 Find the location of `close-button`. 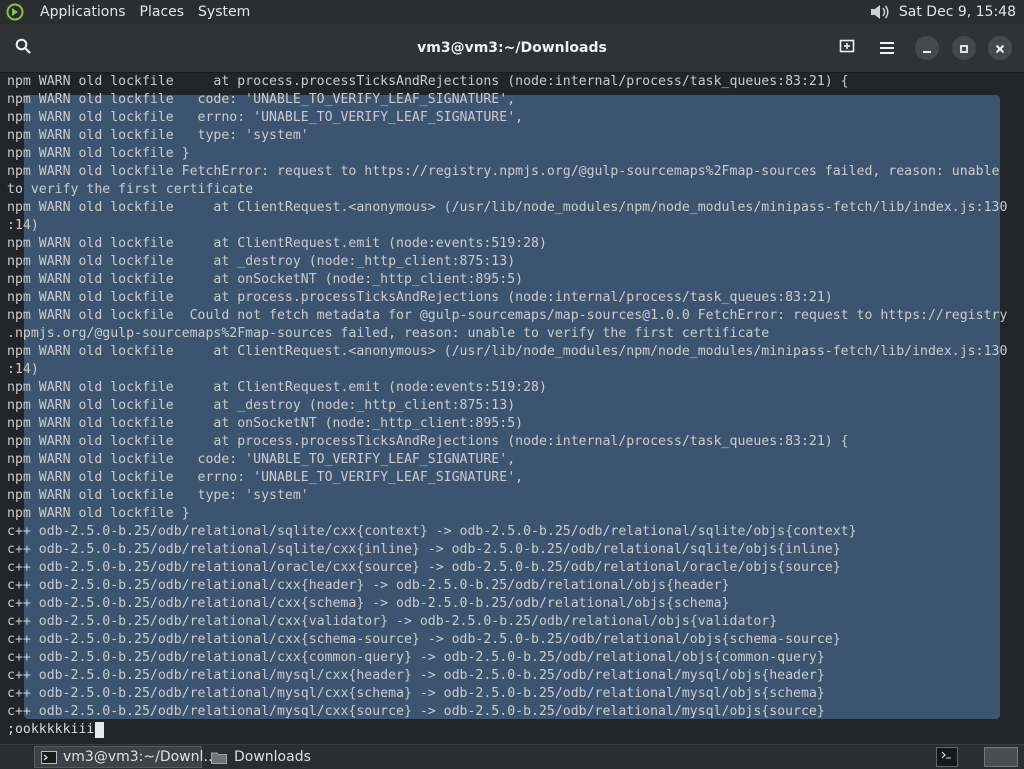

close-button is located at coordinates (1000, 48).